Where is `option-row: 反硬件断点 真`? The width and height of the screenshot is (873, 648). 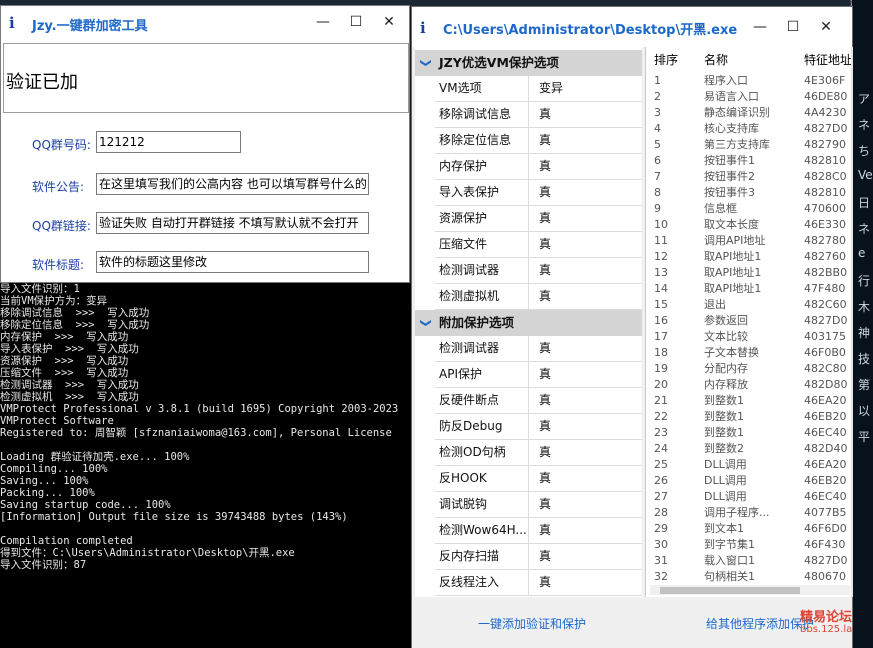 option-row: 反硬件断点 真 is located at coordinates (538, 401).